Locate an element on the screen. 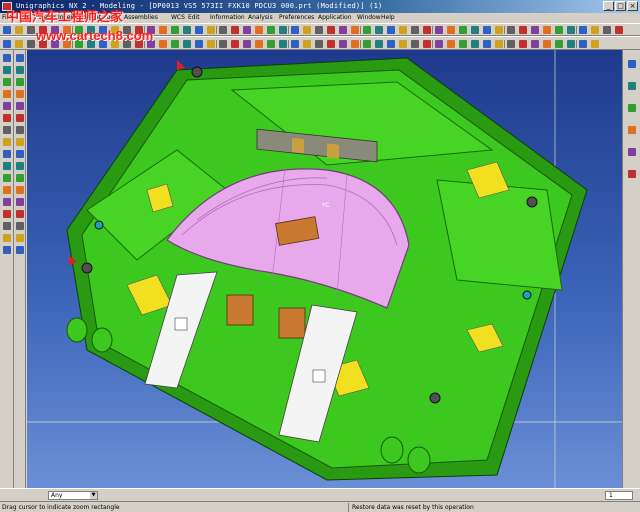  standard-tool-31-icon is located at coordinates (367, 30).